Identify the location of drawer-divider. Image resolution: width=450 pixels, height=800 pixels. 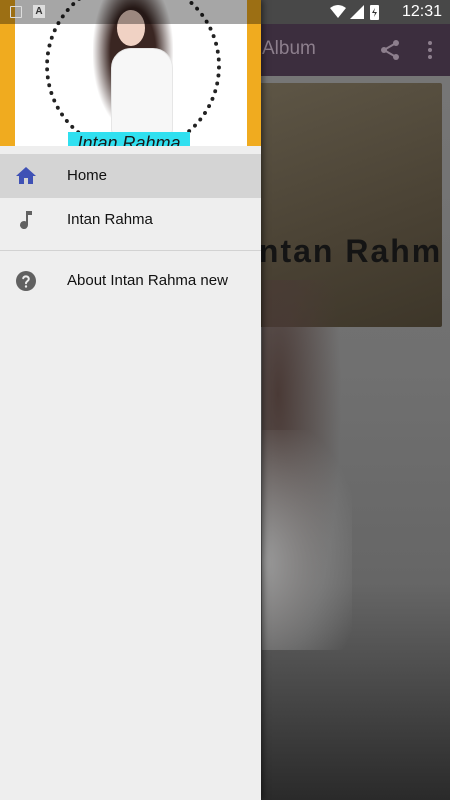
(130, 250).